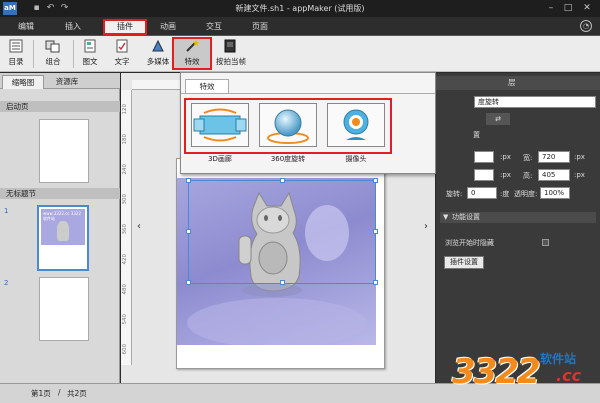 The height and width of the screenshot is (403, 600). I want to click on tab-page: 页面, so click(260, 27).